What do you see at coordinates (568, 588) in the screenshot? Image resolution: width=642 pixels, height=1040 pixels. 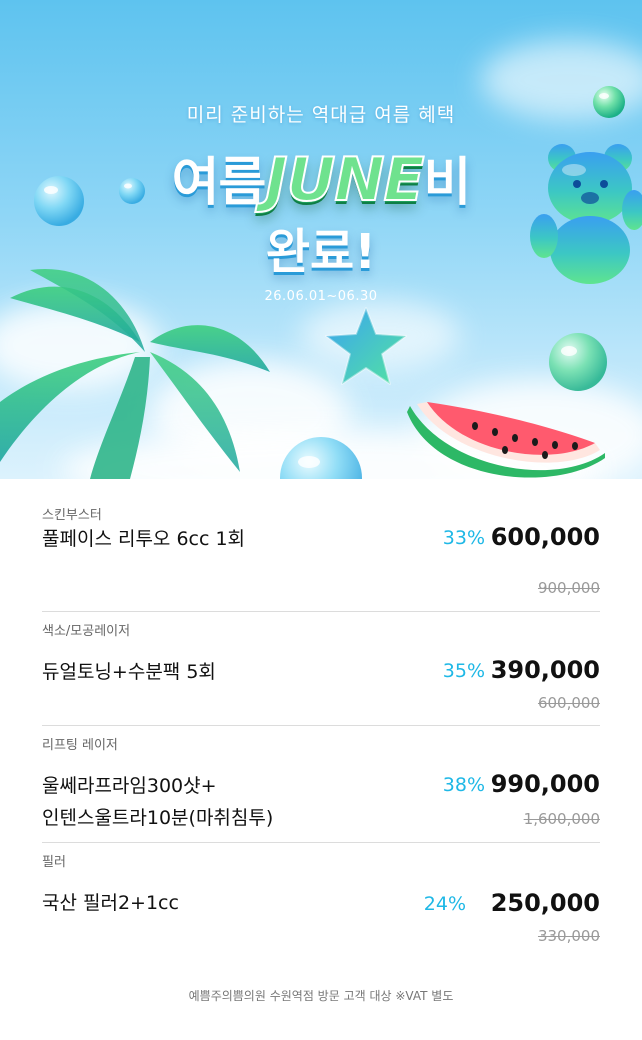 I see `item-original-price: 900,000` at bounding box center [568, 588].